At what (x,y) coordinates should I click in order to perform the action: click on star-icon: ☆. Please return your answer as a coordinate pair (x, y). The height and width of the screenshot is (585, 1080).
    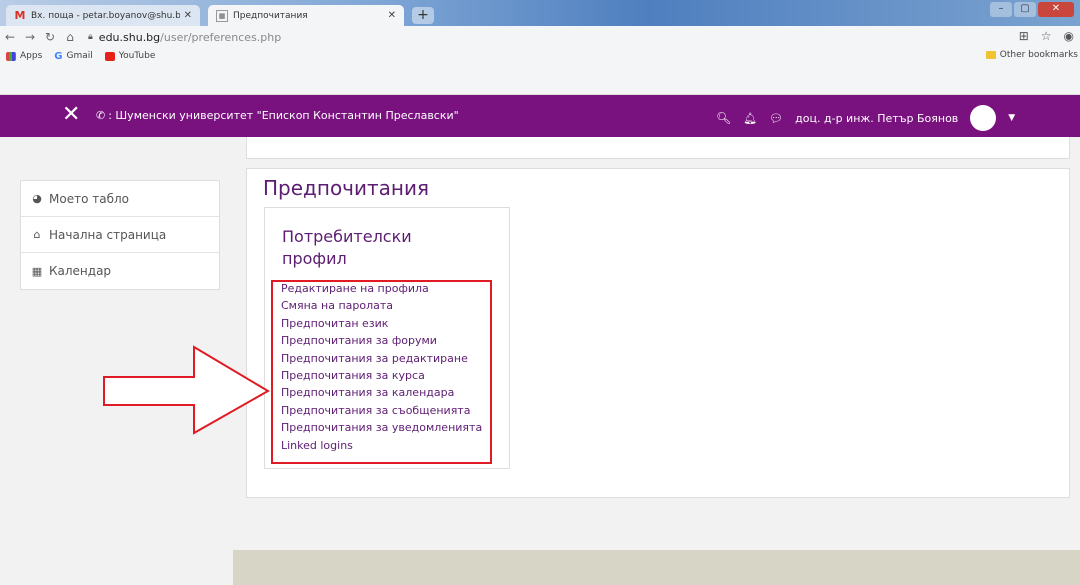
    Looking at the image, I should click on (1046, 36).